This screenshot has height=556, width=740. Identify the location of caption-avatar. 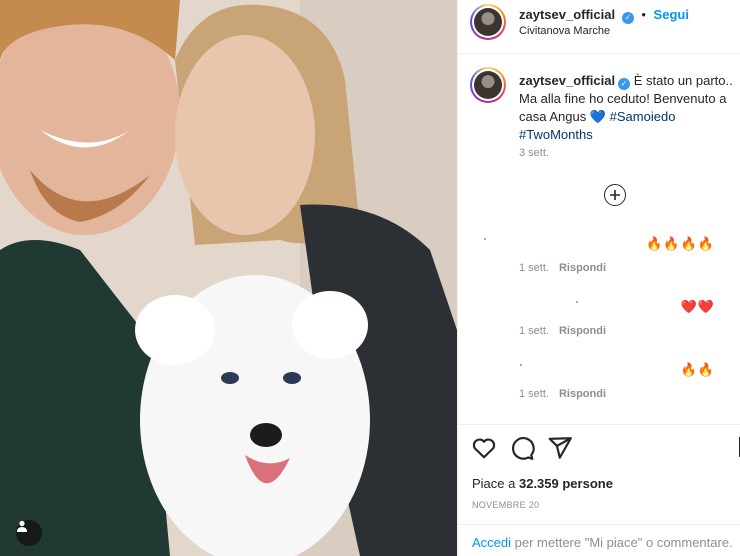
(488, 85).